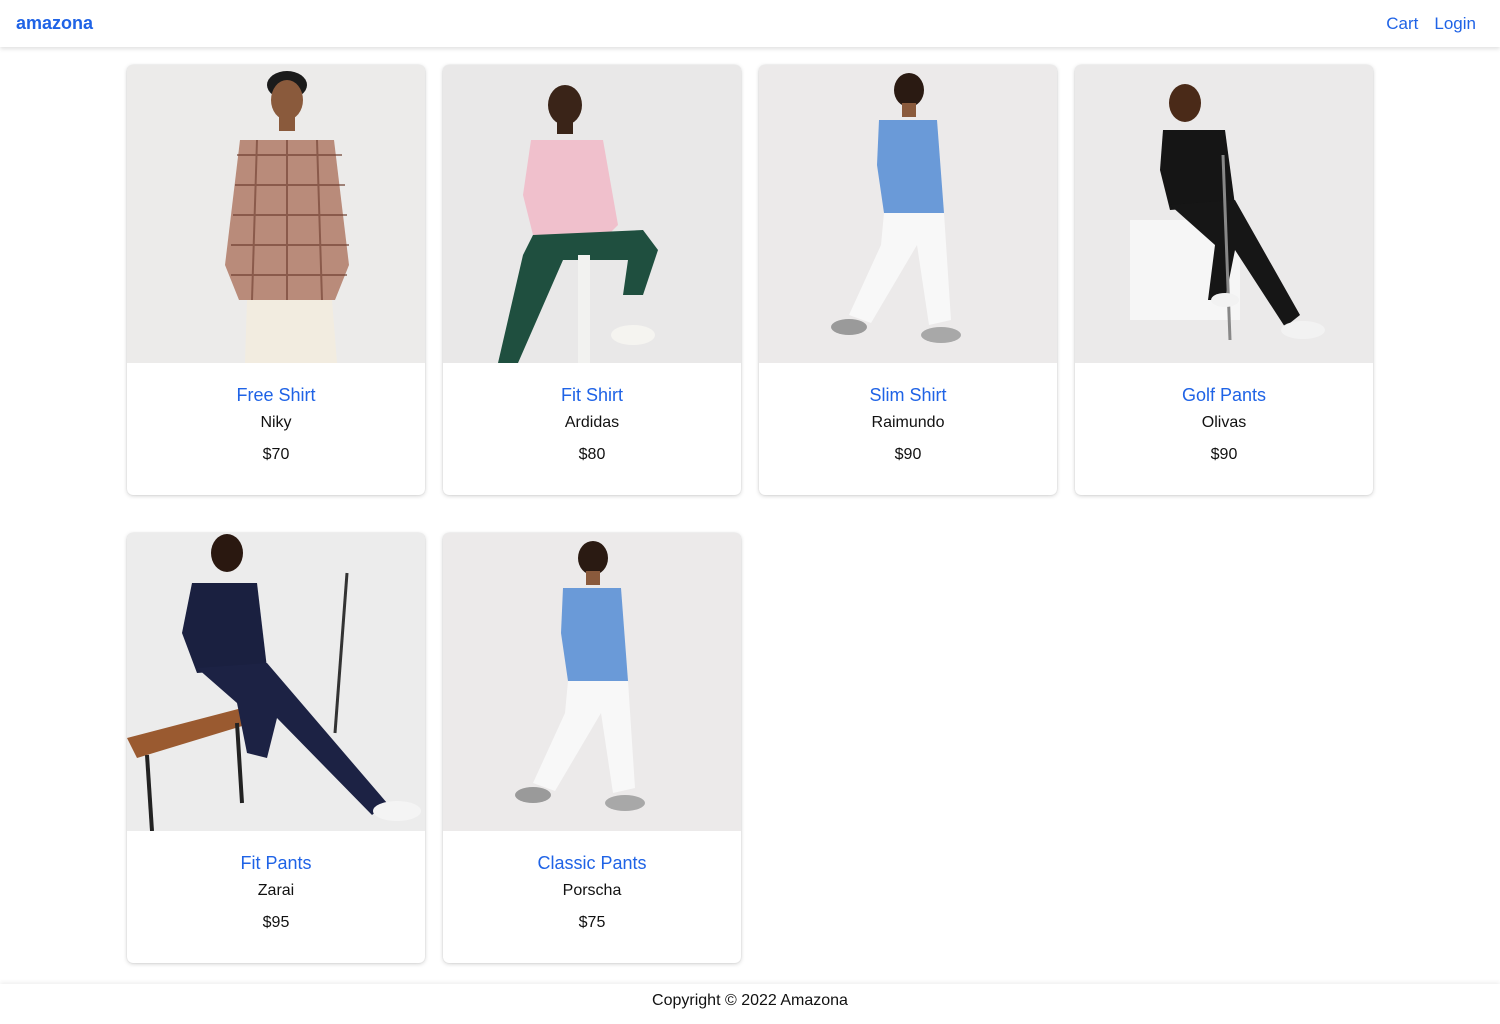 The width and height of the screenshot is (1500, 1024). What do you see at coordinates (276, 454) in the screenshot?
I see `product-price: $70` at bounding box center [276, 454].